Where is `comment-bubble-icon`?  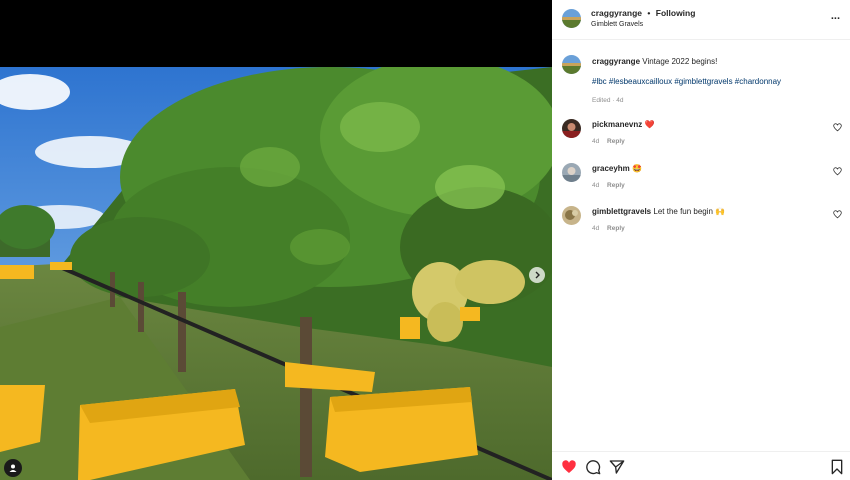 comment-bubble-icon is located at coordinates (593, 467).